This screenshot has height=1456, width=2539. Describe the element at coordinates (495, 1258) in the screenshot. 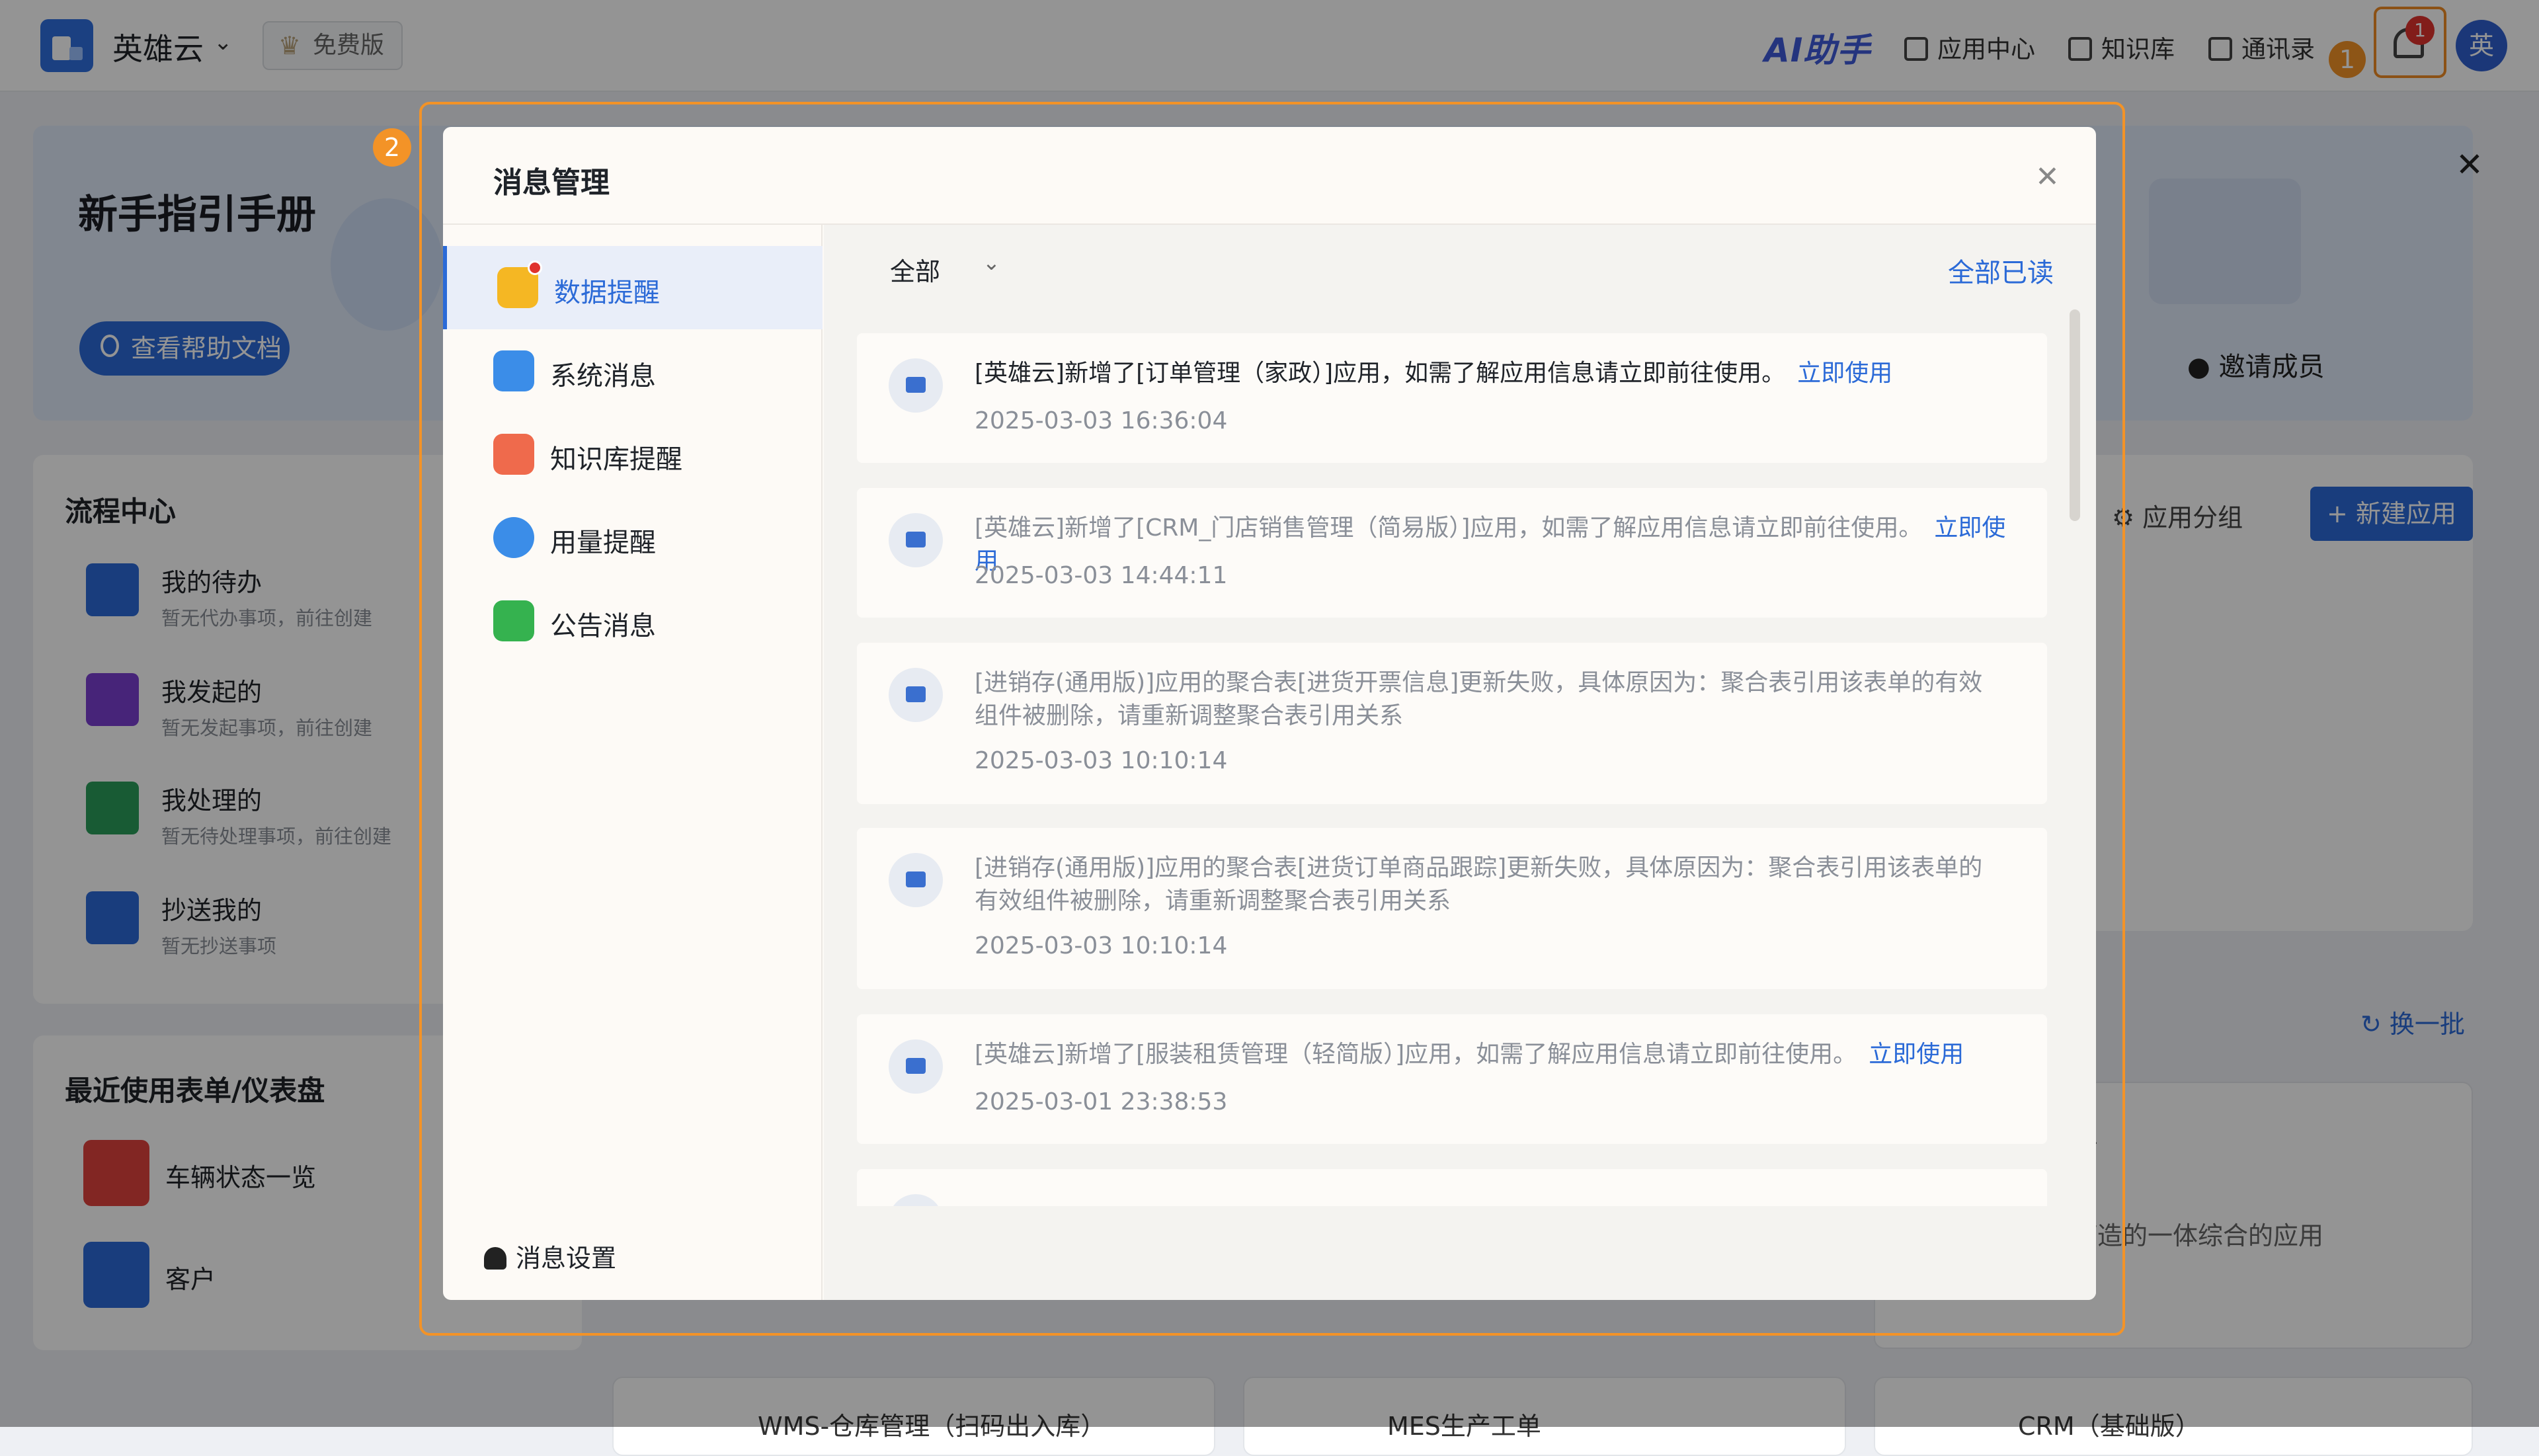

I see `bell-icon` at that location.